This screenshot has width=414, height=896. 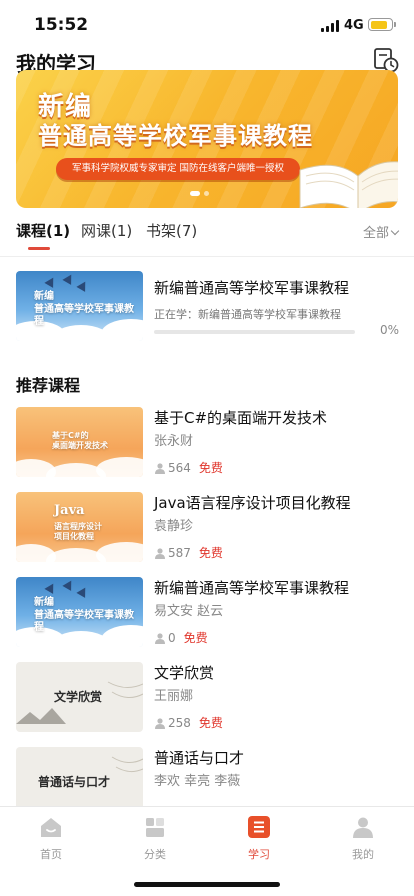 What do you see at coordinates (206, 193) in the screenshot?
I see `page-dot` at bounding box center [206, 193].